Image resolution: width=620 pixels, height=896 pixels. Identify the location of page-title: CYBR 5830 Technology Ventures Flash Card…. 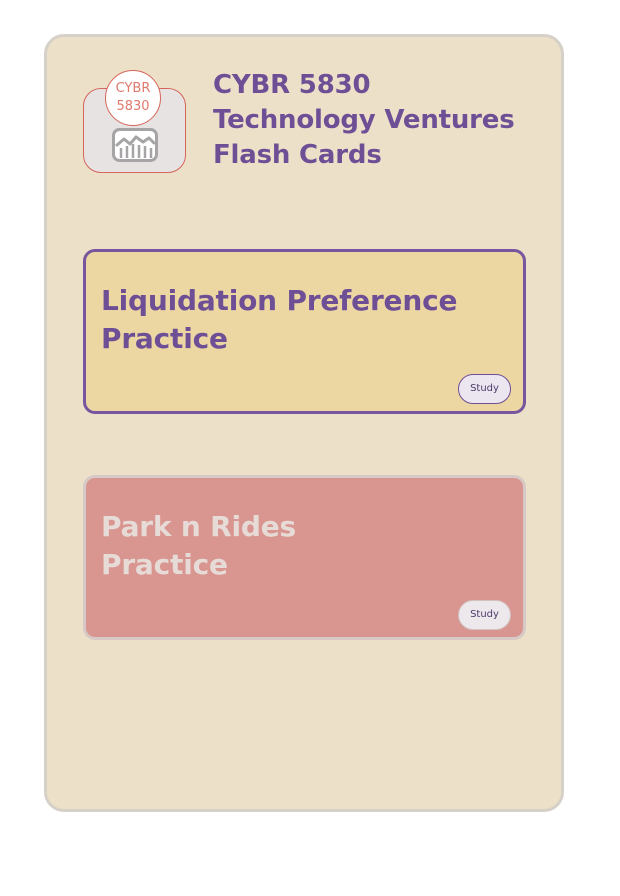
(364, 120).